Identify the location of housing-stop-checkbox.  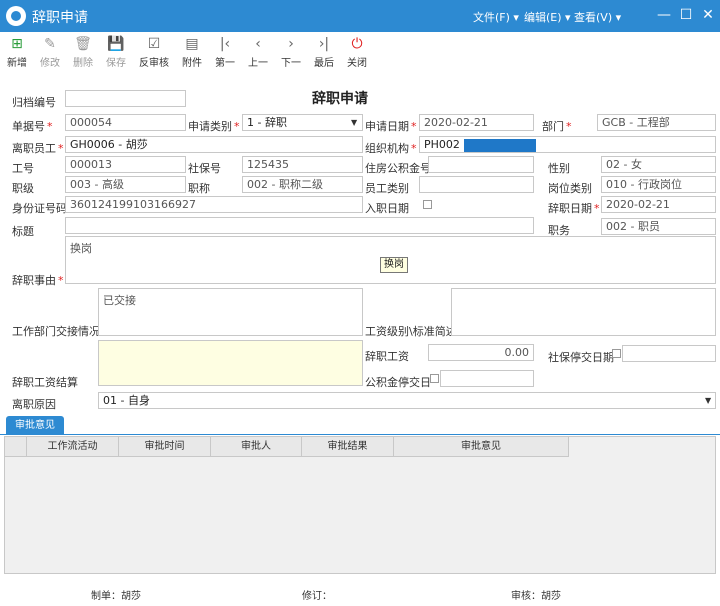
(434, 378).